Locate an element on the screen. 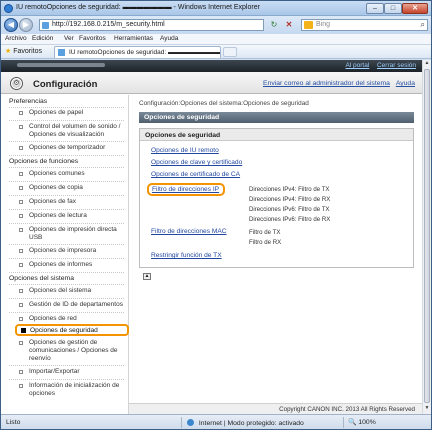  scroll-up-icon: ▲ is located at coordinates (427, 64).